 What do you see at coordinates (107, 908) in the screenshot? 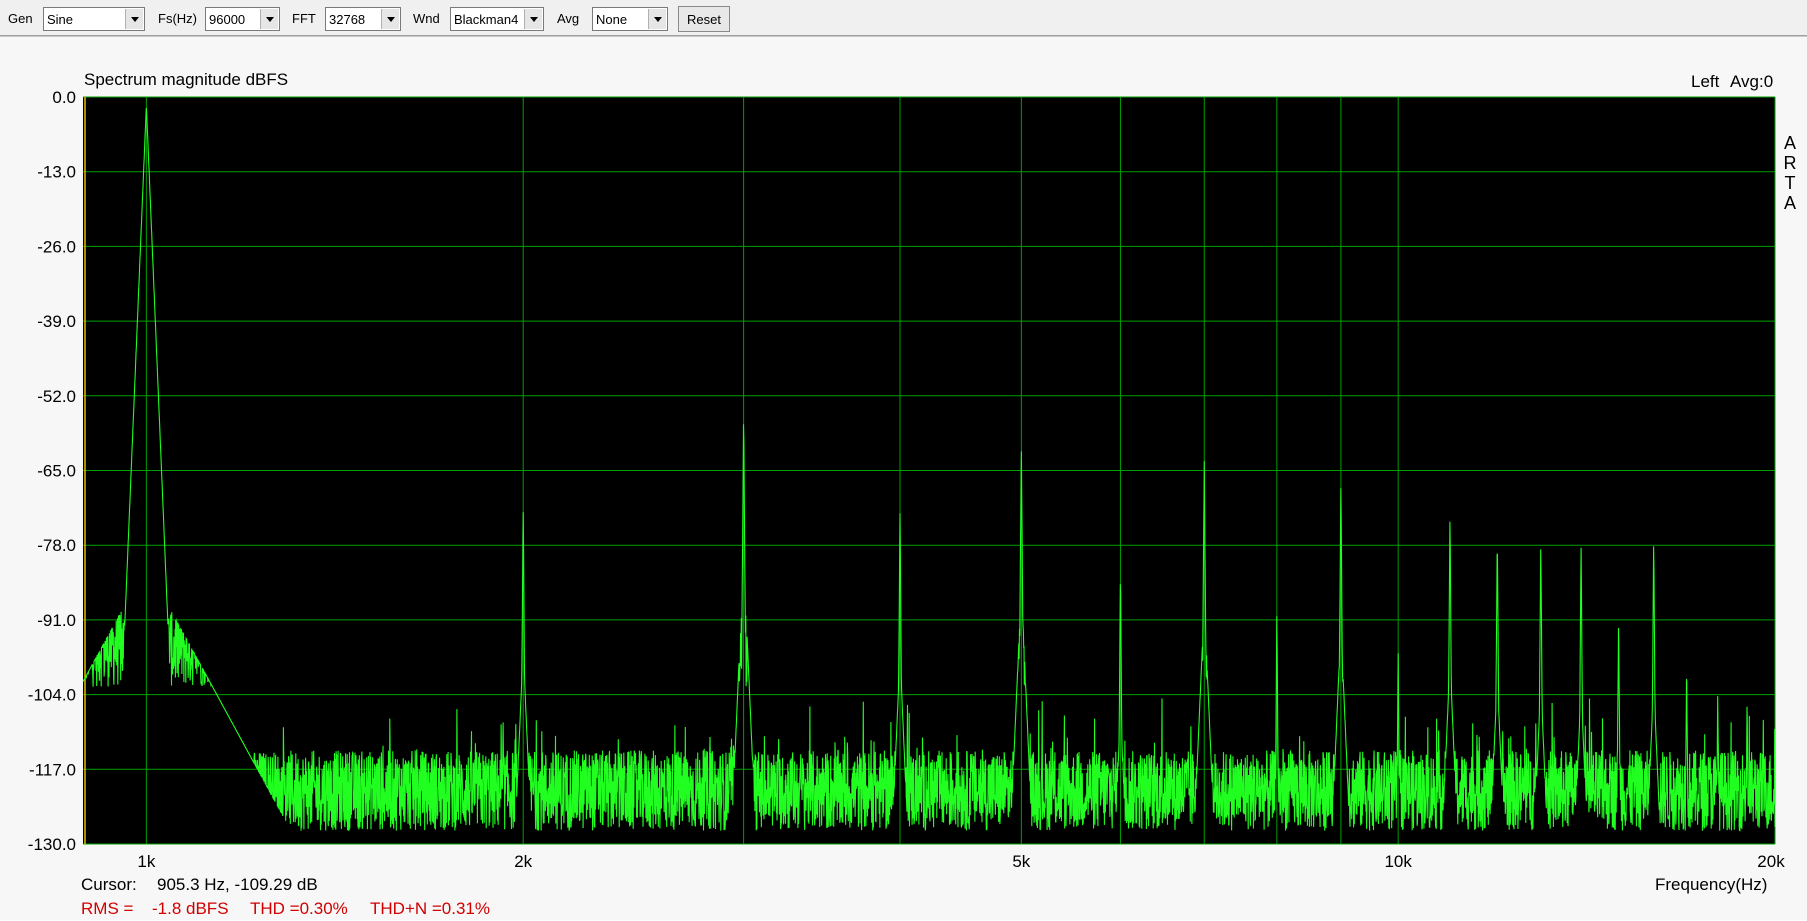
I see `rms-label: RMS =` at bounding box center [107, 908].